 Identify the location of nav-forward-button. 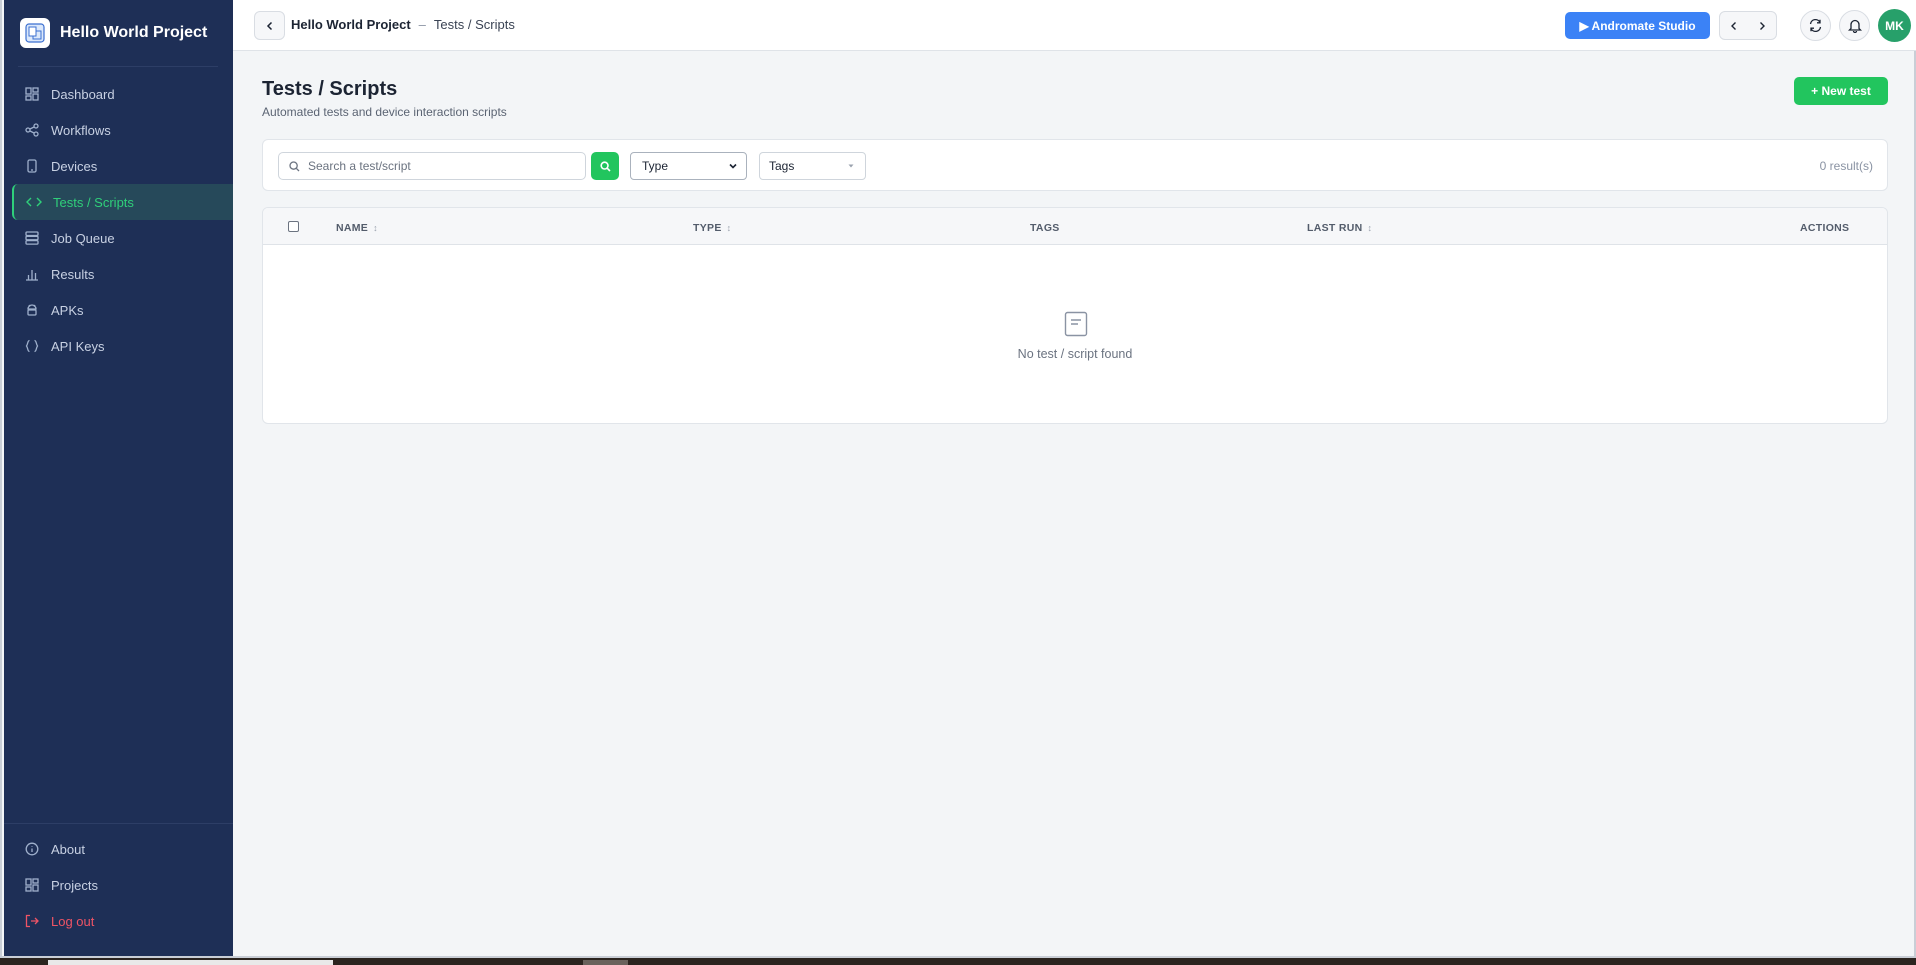
(1762, 25).